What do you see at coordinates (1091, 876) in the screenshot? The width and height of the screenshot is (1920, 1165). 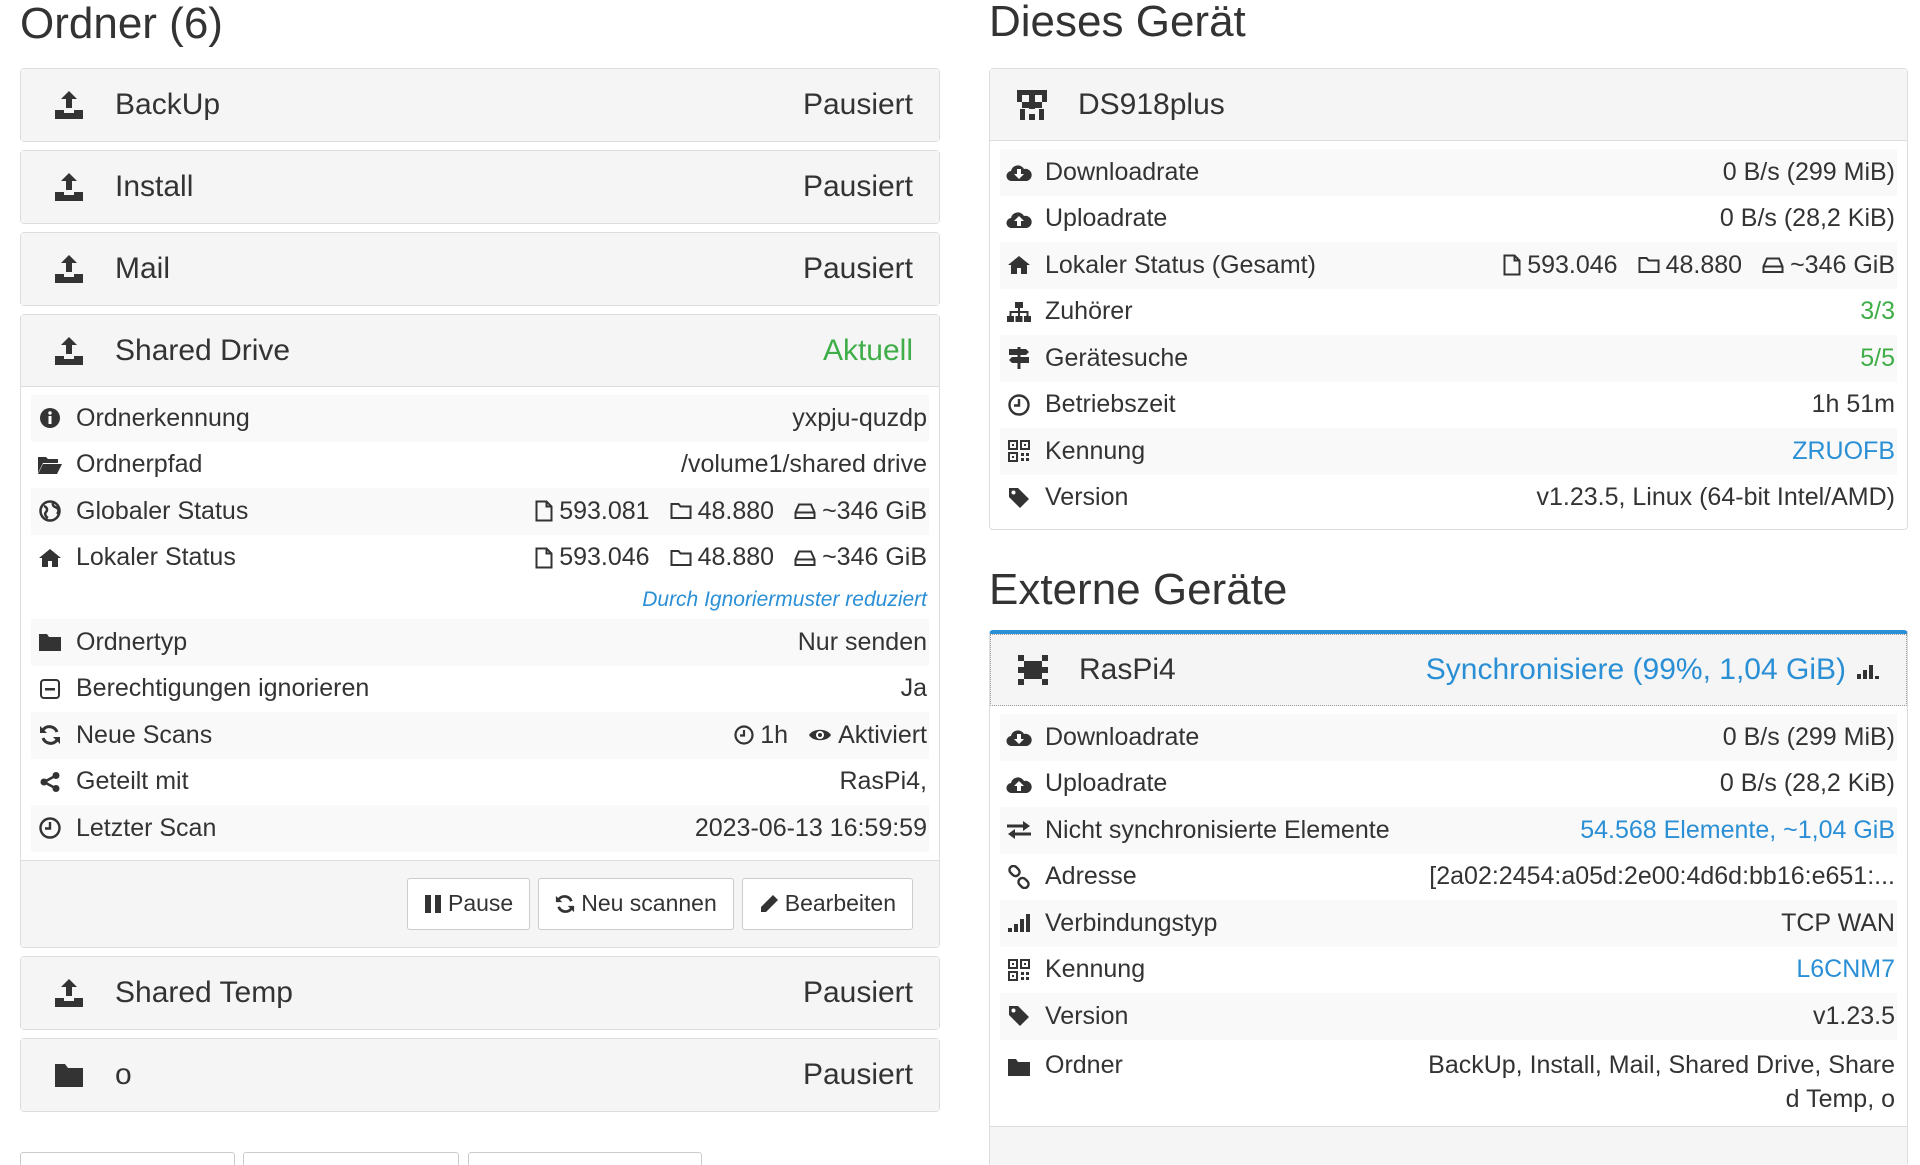 I see `detail-label: Adresse` at bounding box center [1091, 876].